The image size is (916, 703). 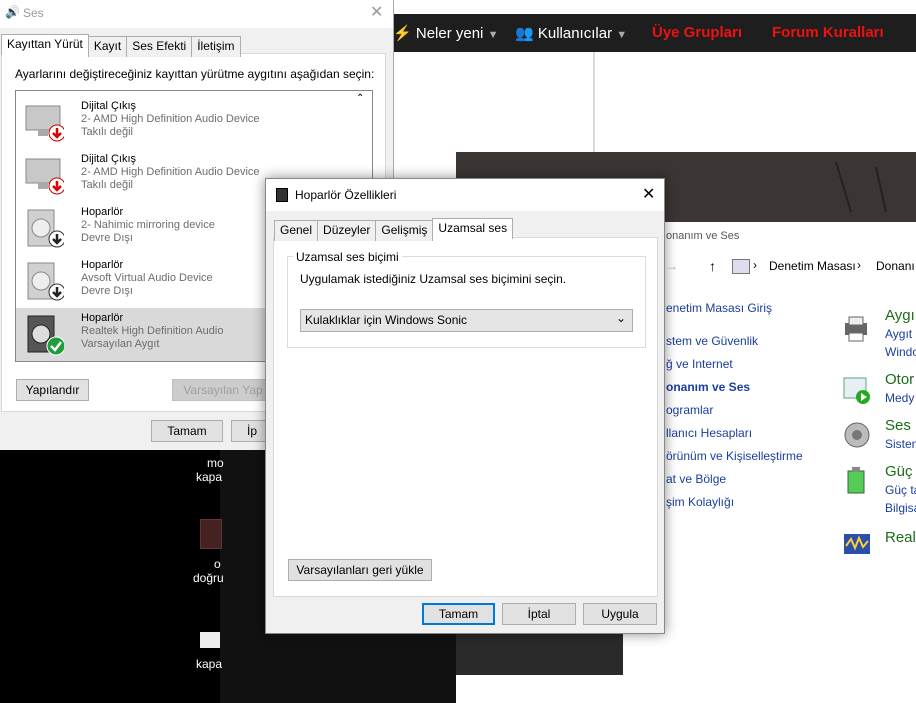 I want to click on cp-sub-devices: Aygıt, so click(x=898, y=334).